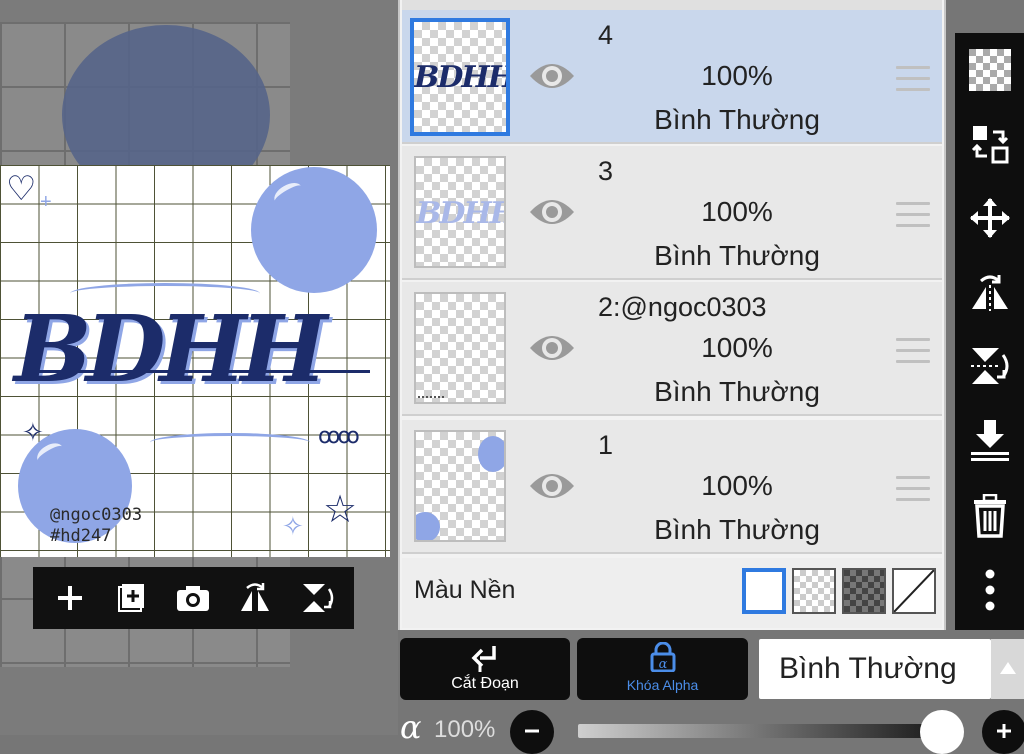 The image size is (1024, 754). Describe the element at coordinates (411, 727) in the screenshot. I see `alpha-symbol: α` at that location.